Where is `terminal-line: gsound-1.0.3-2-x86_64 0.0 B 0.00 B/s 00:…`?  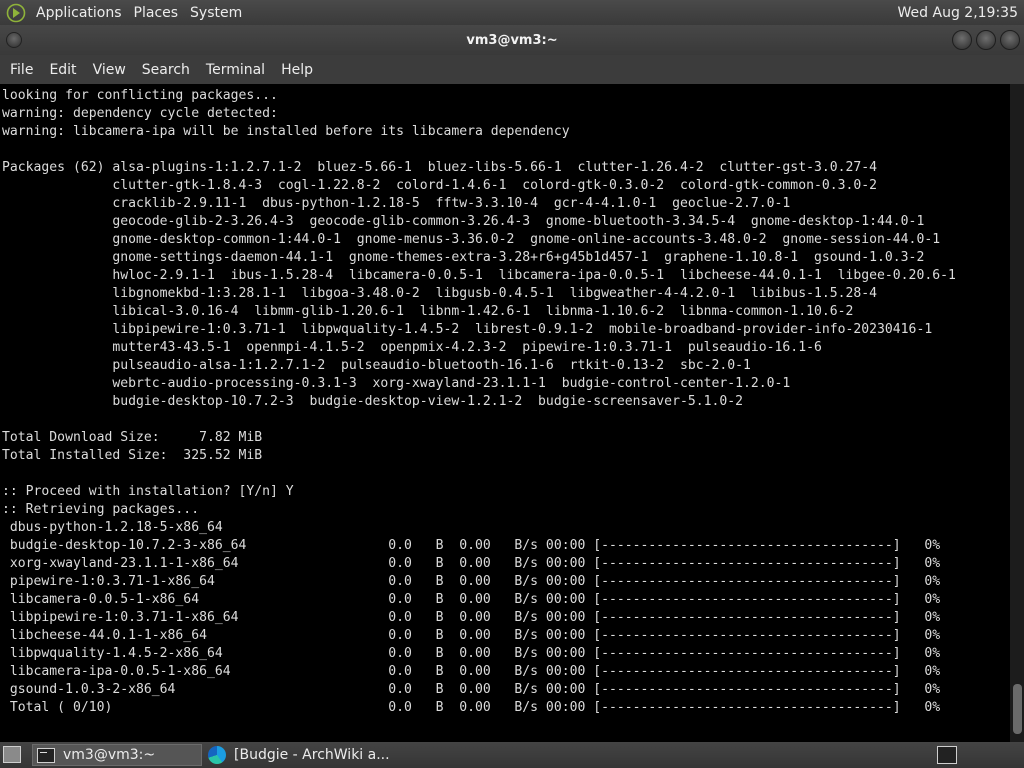
terminal-line: gsound-1.0.3-2-x86_64 0.0 B 0.00 B/s 00:… is located at coordinates (471, 689).